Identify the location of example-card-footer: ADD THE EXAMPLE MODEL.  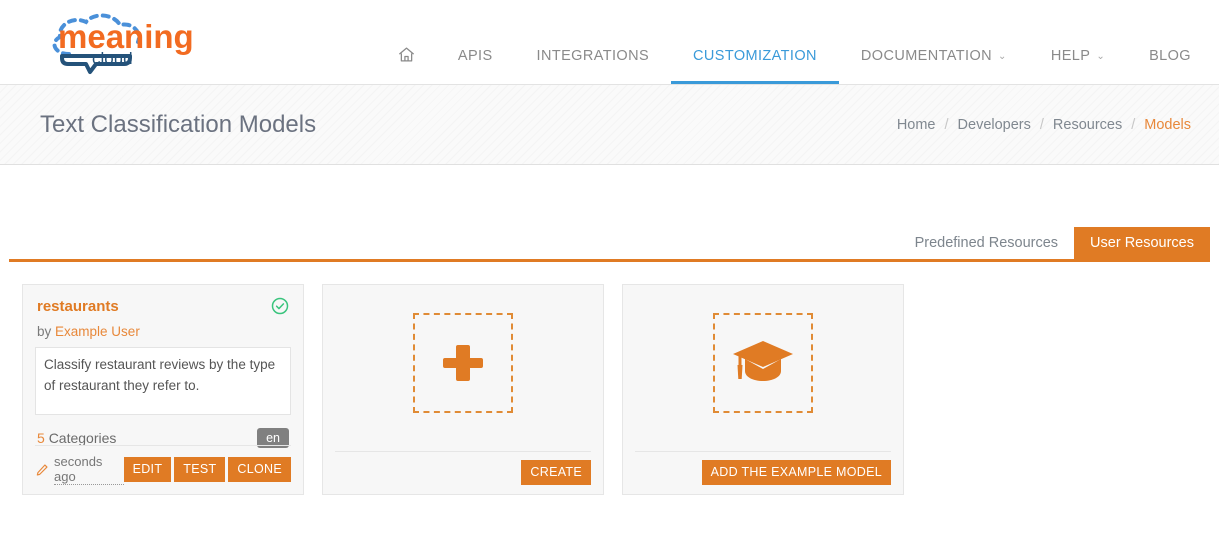
(763, 468).